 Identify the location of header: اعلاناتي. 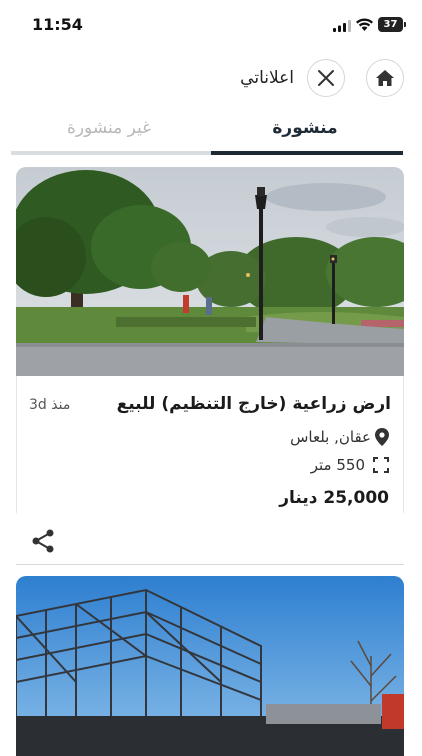
(211, 80).